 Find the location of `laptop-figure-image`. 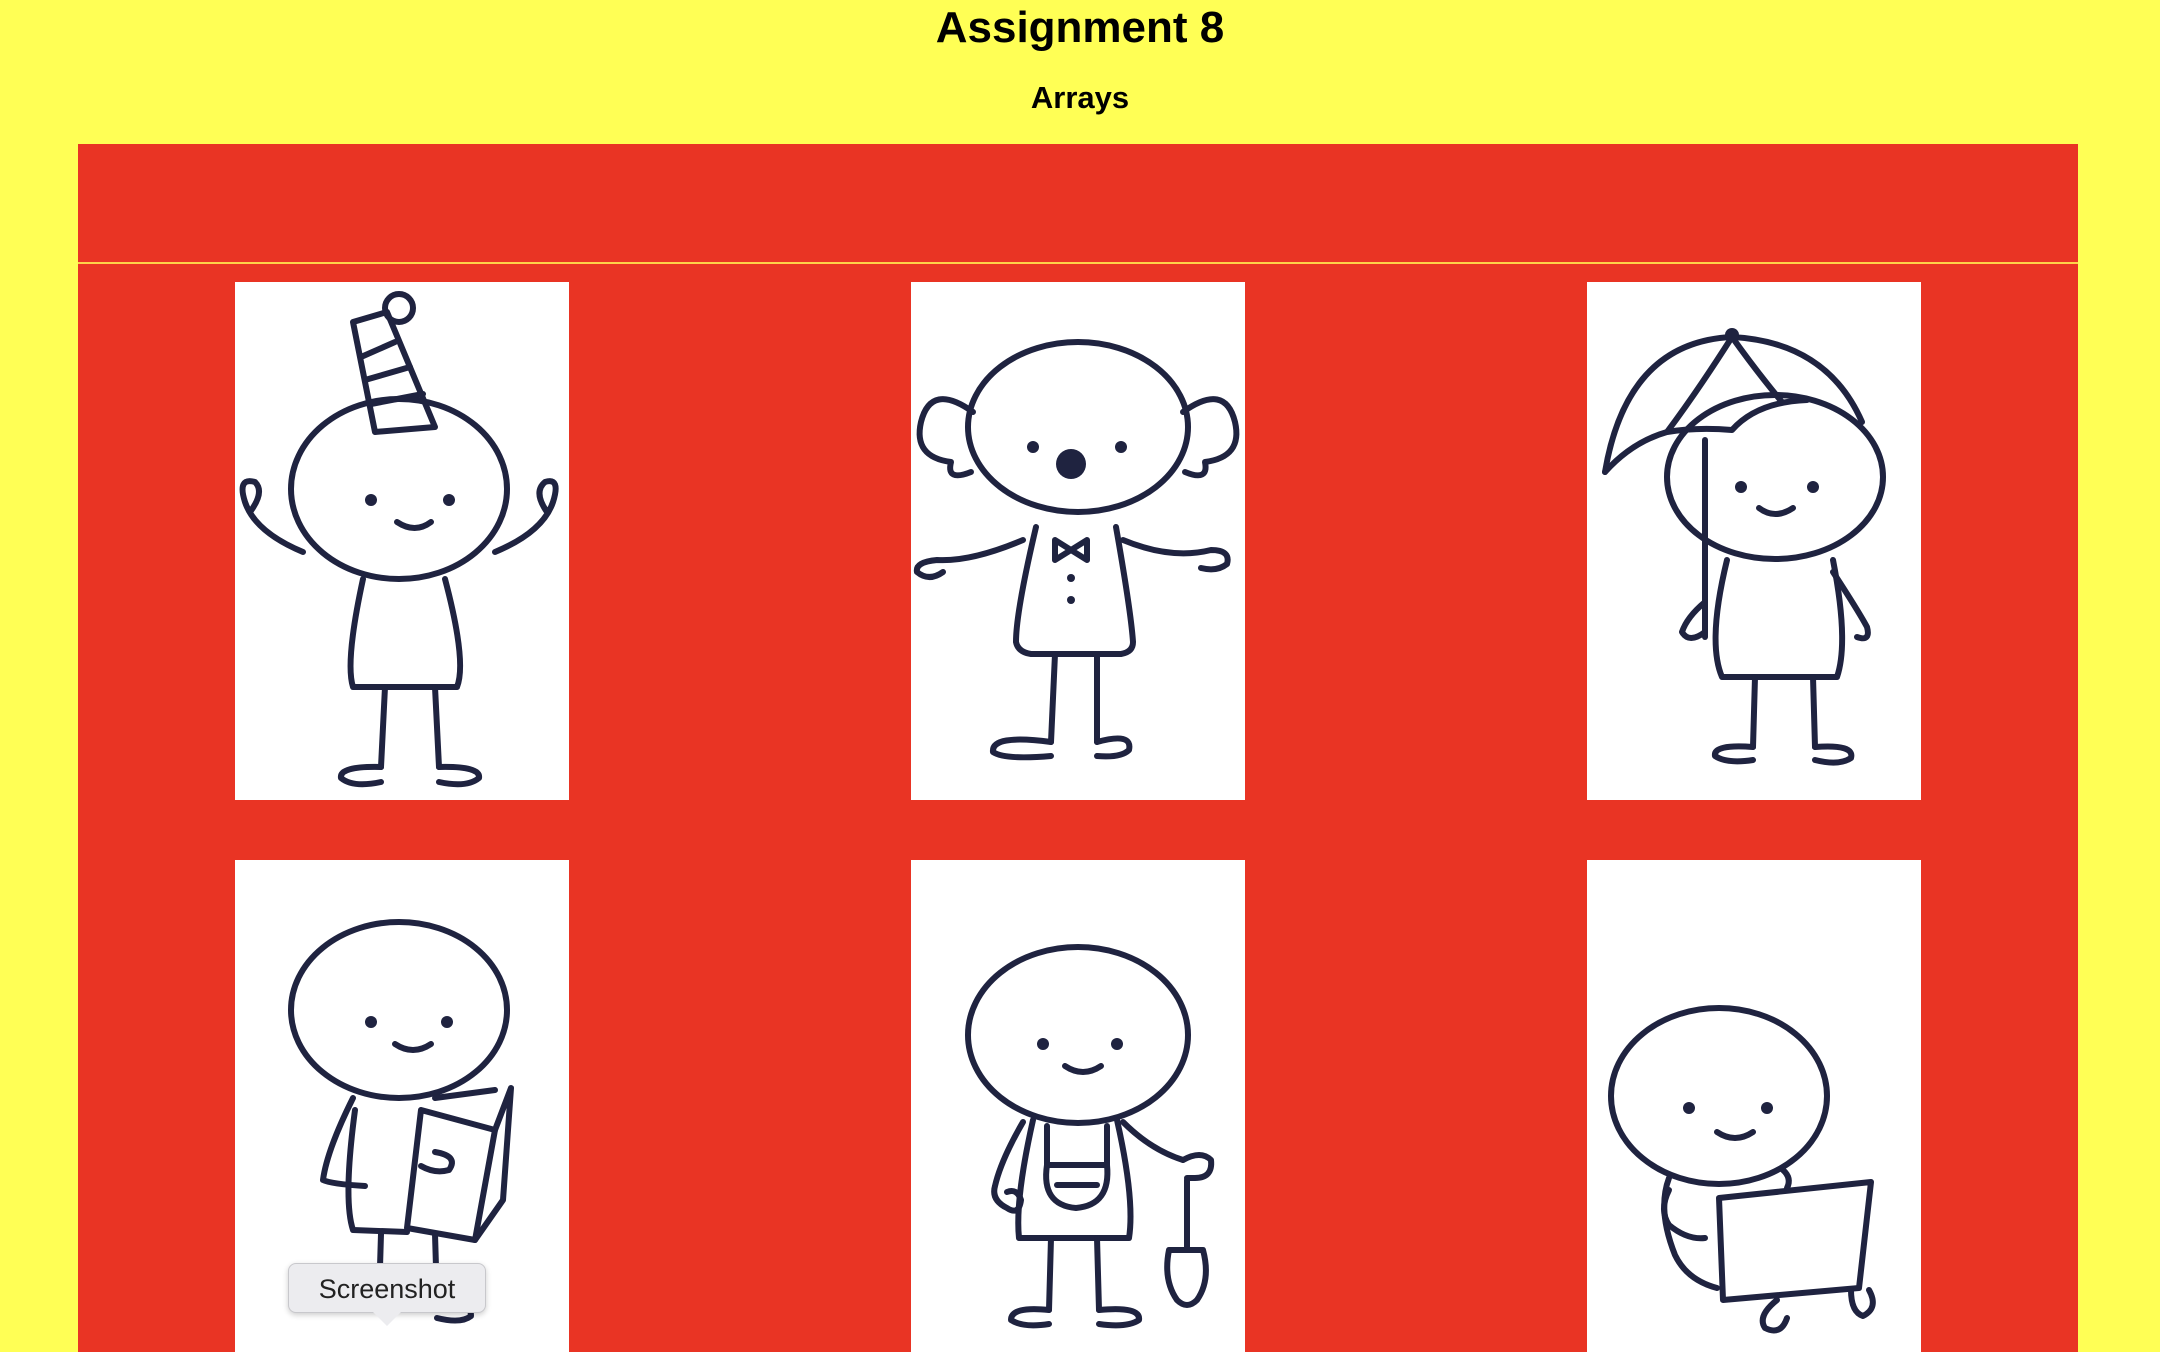

laptop-figure-image is located at coordinates (1754, 1106).